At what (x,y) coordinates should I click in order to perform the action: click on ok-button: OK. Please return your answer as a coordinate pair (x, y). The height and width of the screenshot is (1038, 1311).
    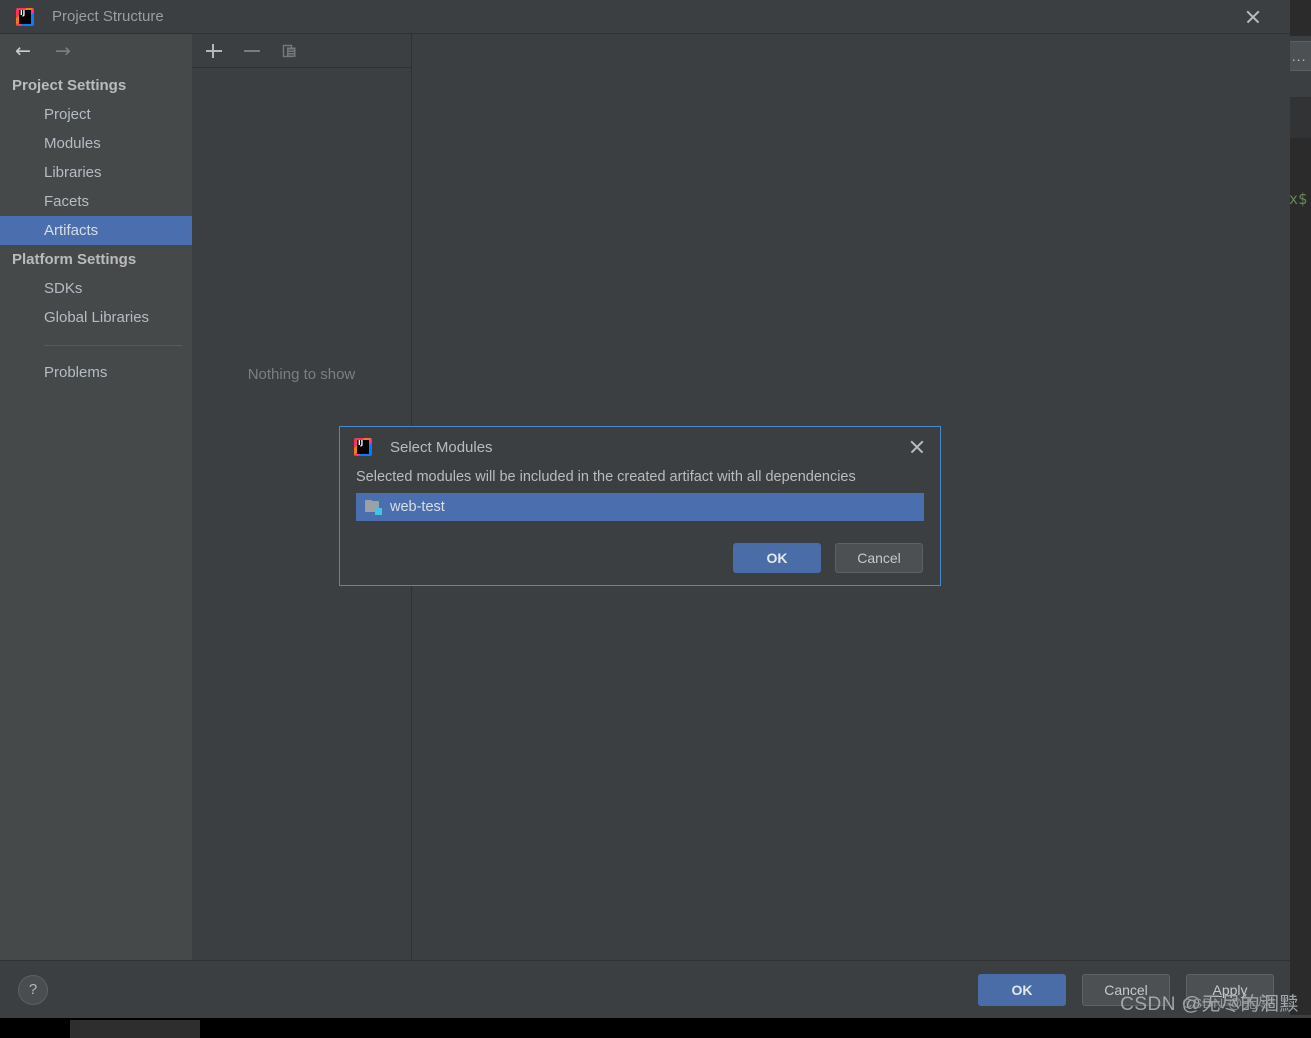
    Looking at the image, I should click on (1022, 989).